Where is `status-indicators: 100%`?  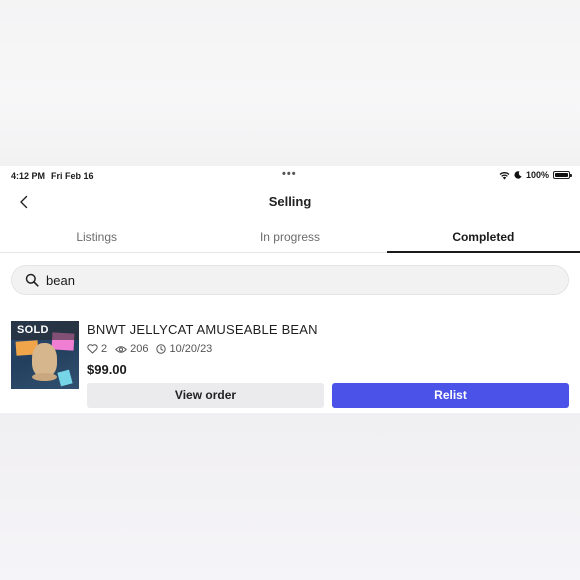 status-indicators: 100% is located at coordinates (535, 175).